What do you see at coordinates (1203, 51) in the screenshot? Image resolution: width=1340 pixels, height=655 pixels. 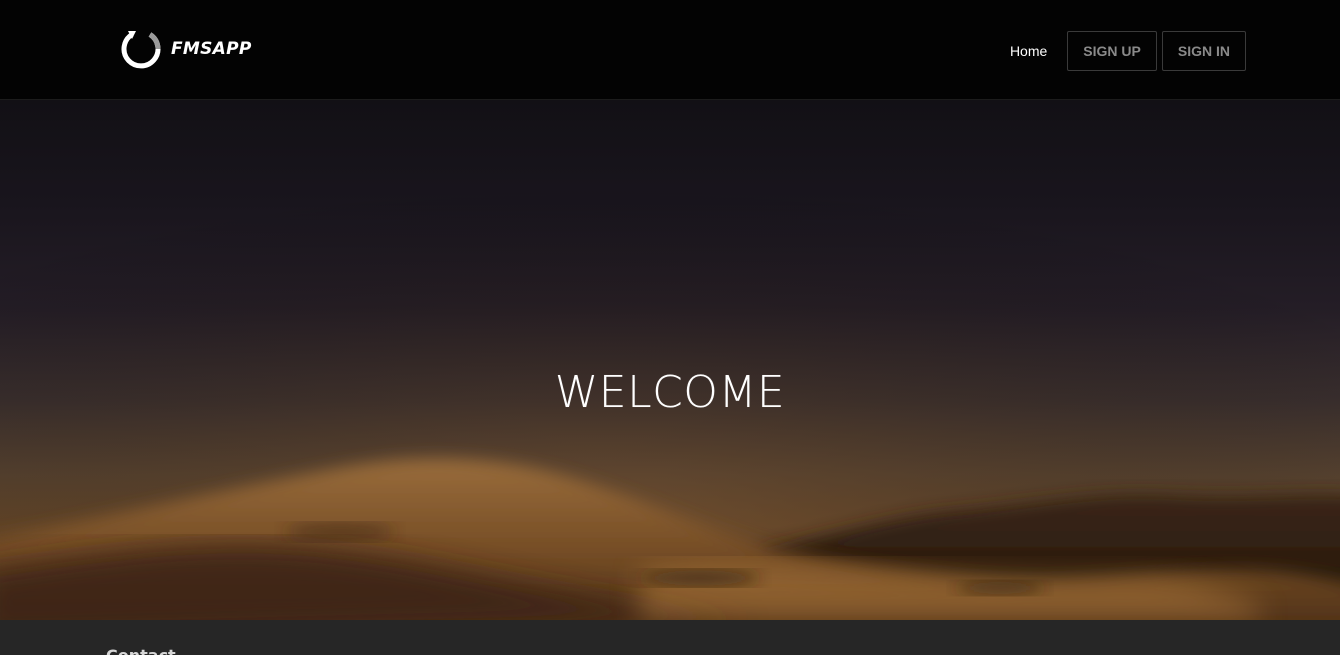 I see `sign-in-button: SIGN IN` at bounding box center [1203, 51].